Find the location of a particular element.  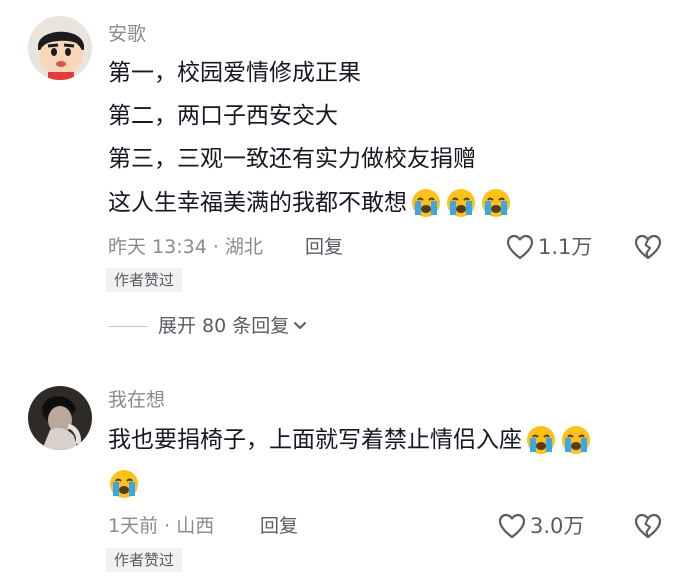

comment-time-location: 1天前 · 山西 is located at coordinates (161, 526).